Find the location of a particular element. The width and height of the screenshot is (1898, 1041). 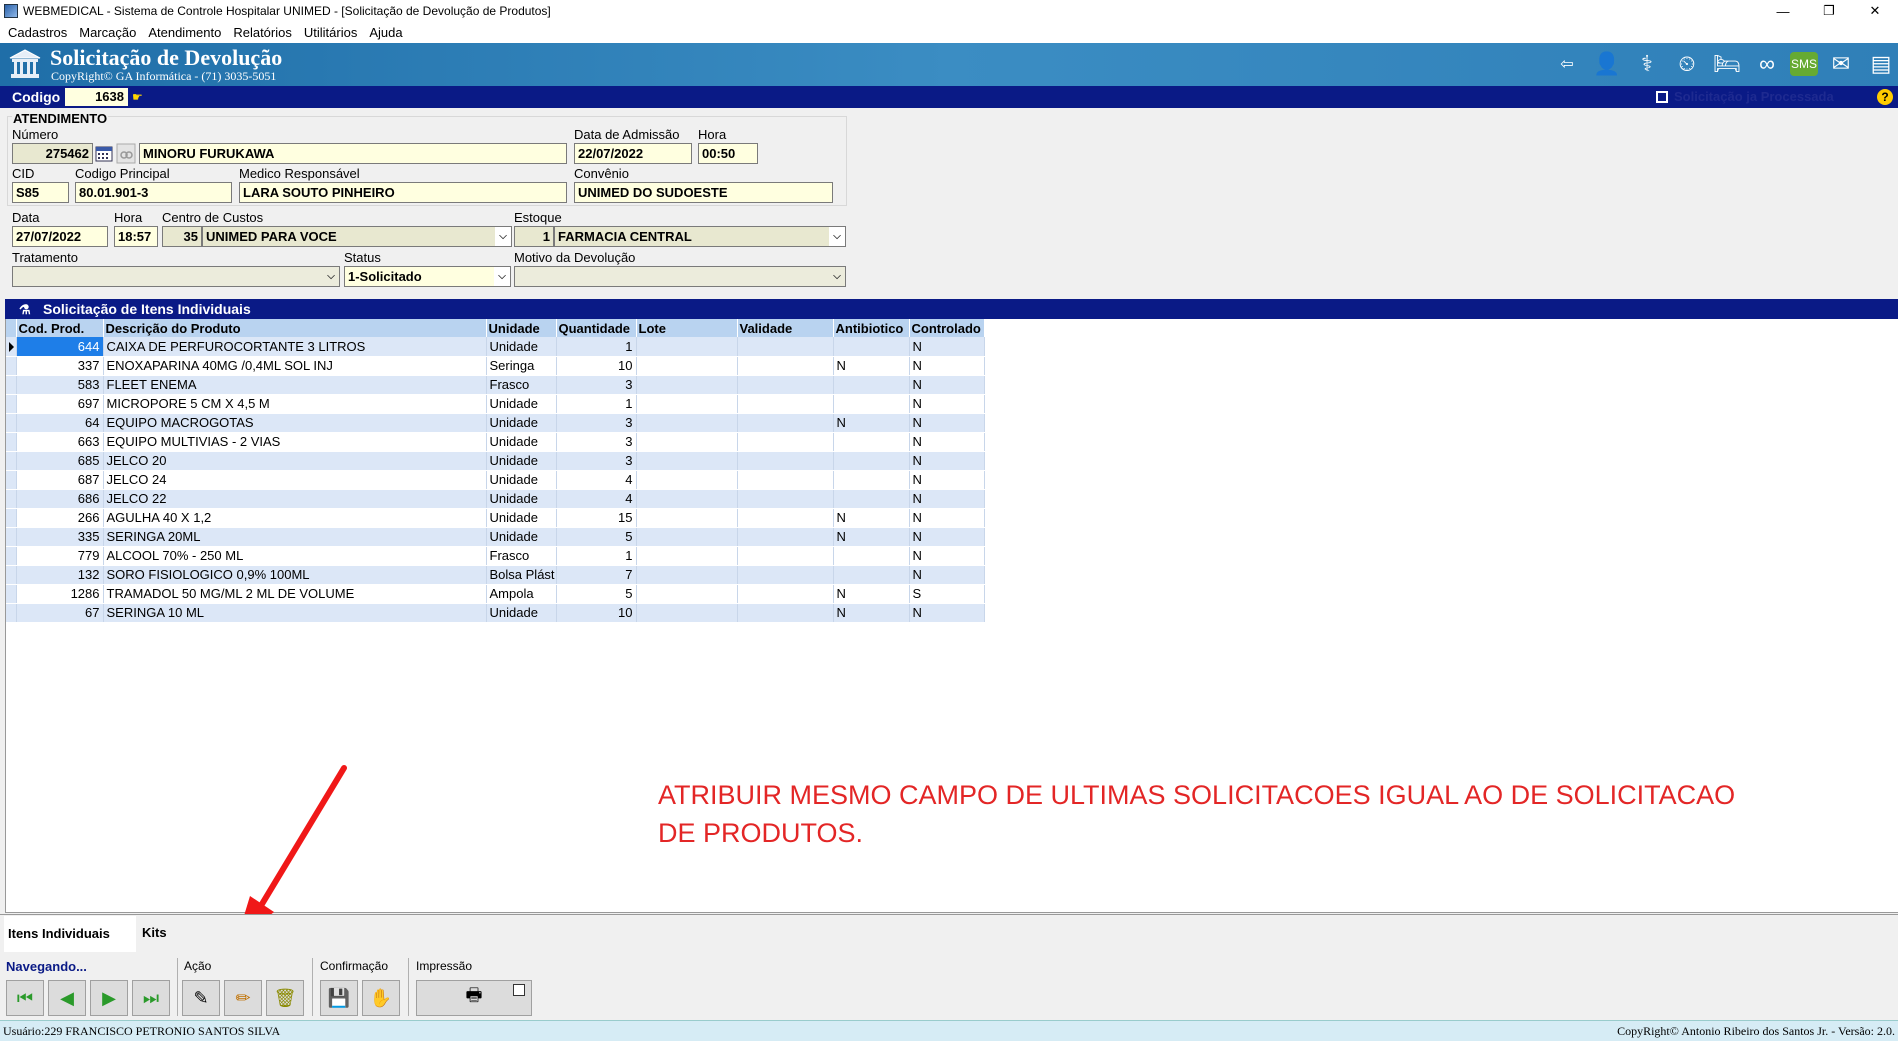

processed-checkbox is located at coordinates (1662, 97).